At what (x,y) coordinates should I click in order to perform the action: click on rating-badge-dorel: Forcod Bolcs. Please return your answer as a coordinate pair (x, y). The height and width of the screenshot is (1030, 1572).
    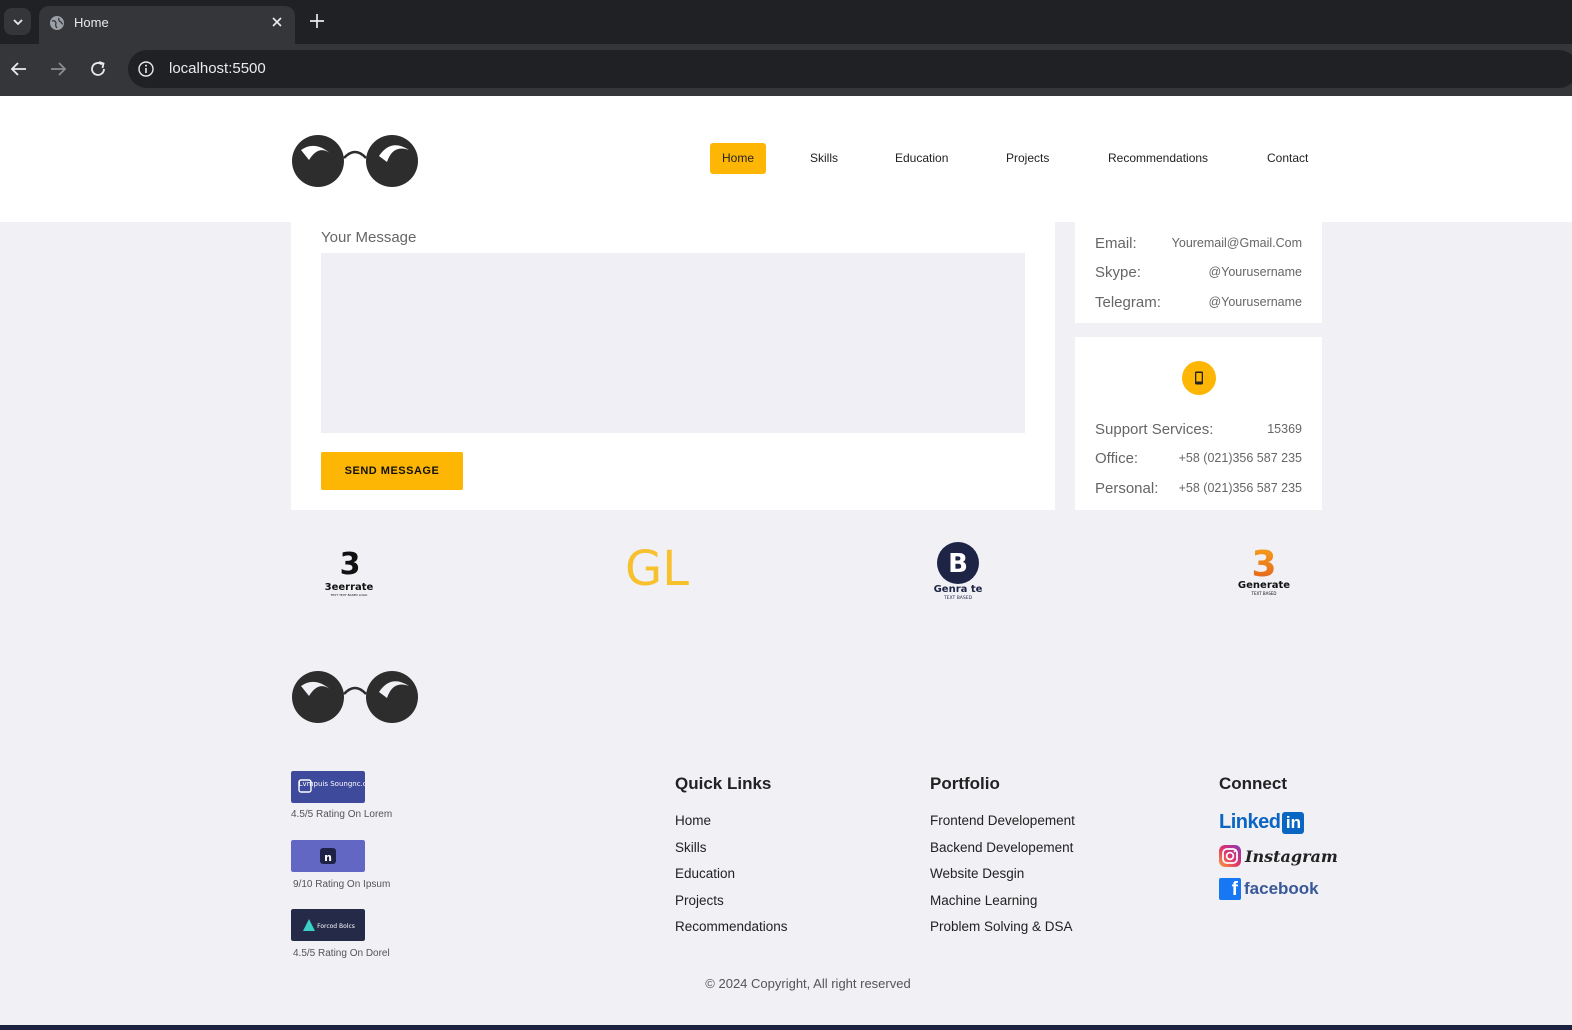
    Looking at the image, I should click on (328, 925).